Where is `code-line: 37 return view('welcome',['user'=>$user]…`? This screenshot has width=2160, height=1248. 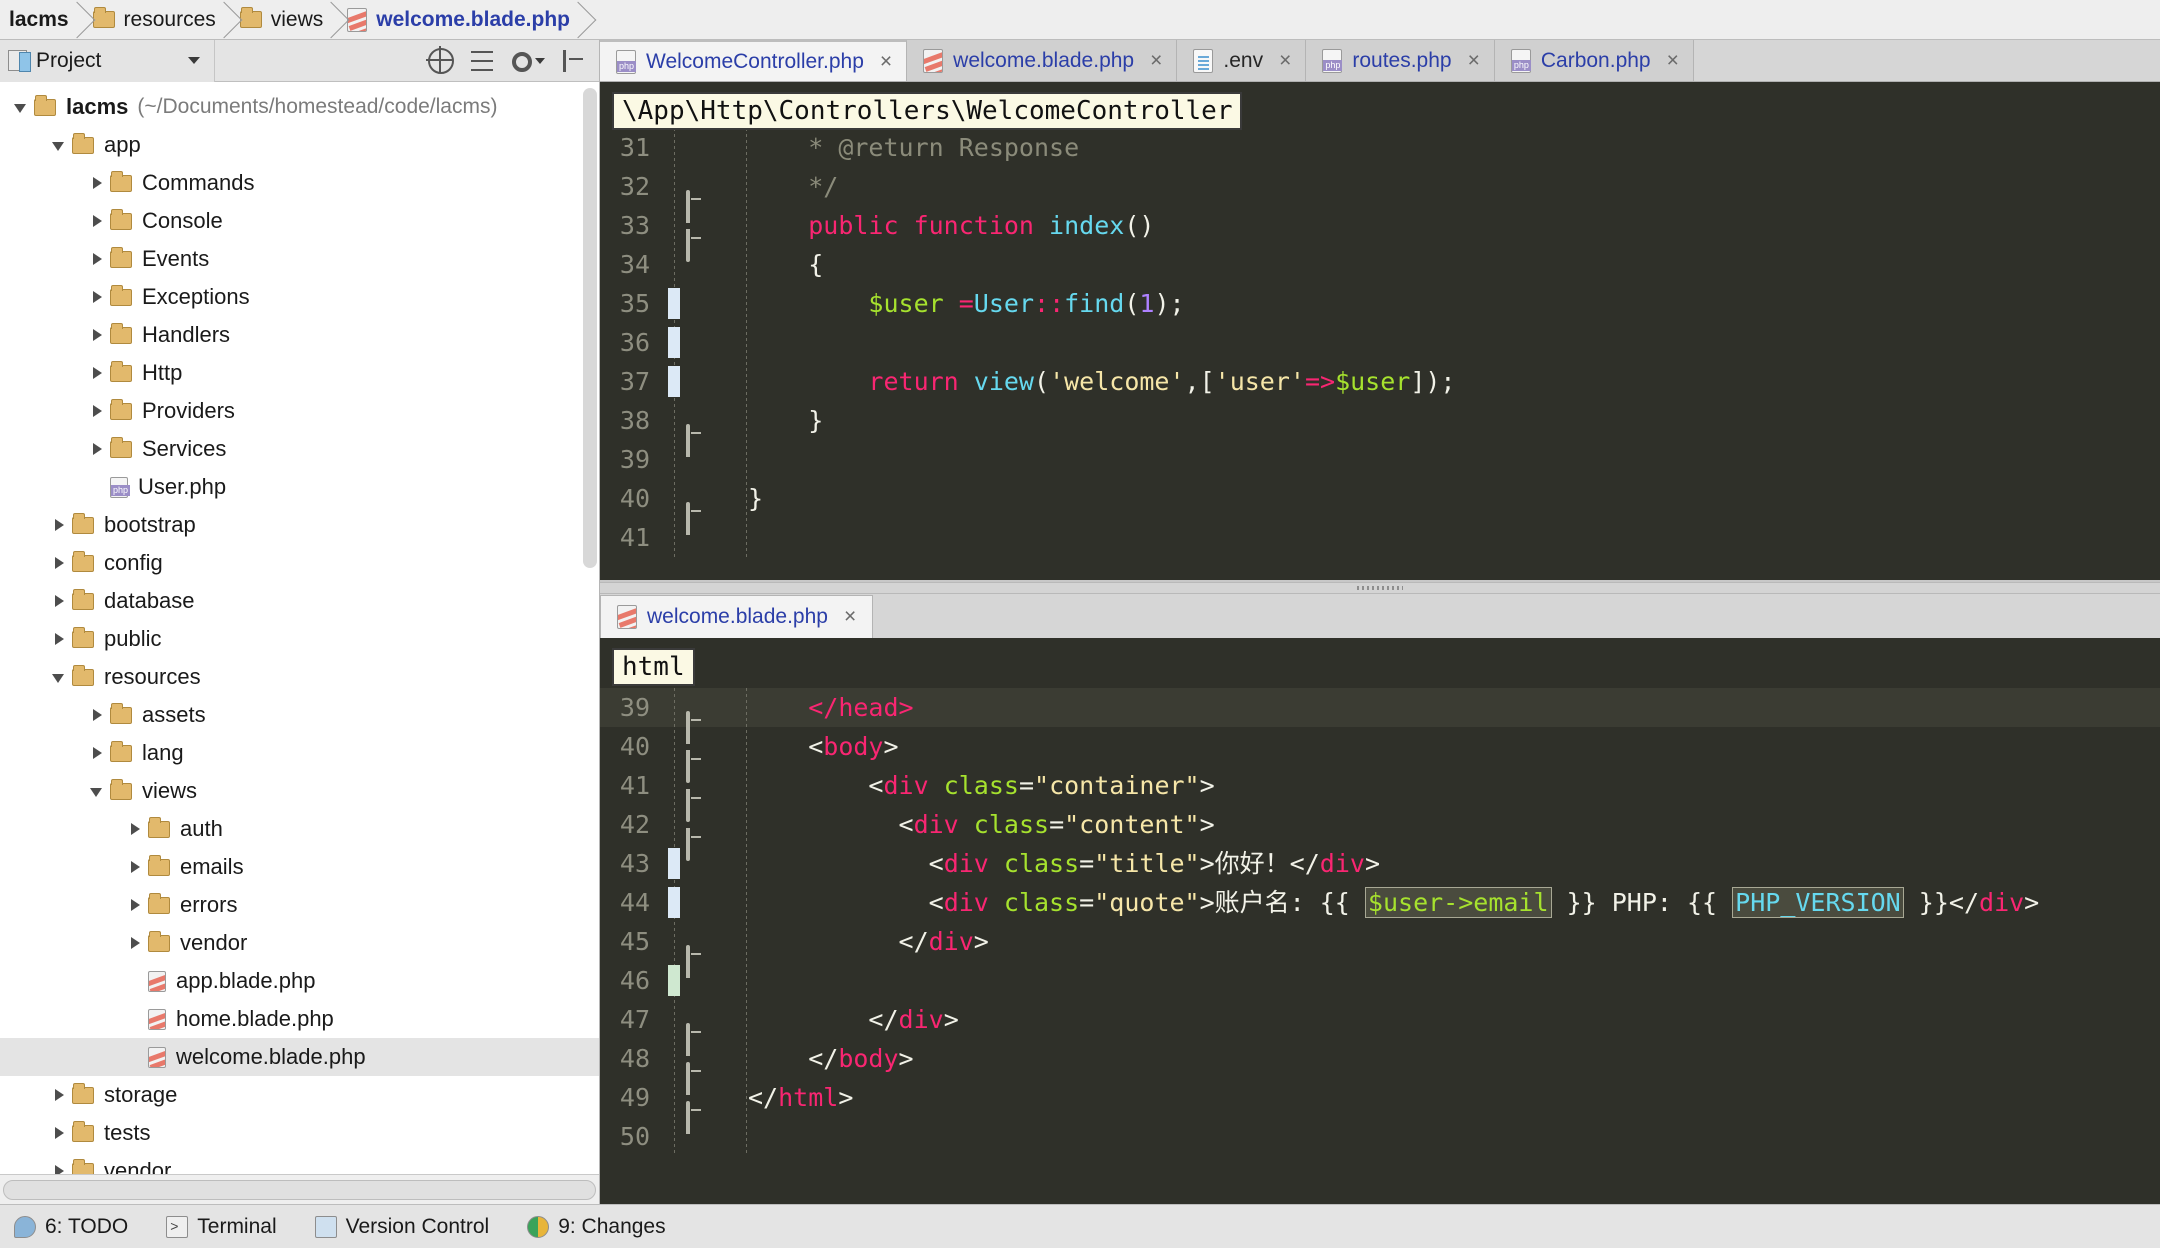 code-line: 37 return view('welcome',['user'=>$user]… is located at coordinates (1380, 381).